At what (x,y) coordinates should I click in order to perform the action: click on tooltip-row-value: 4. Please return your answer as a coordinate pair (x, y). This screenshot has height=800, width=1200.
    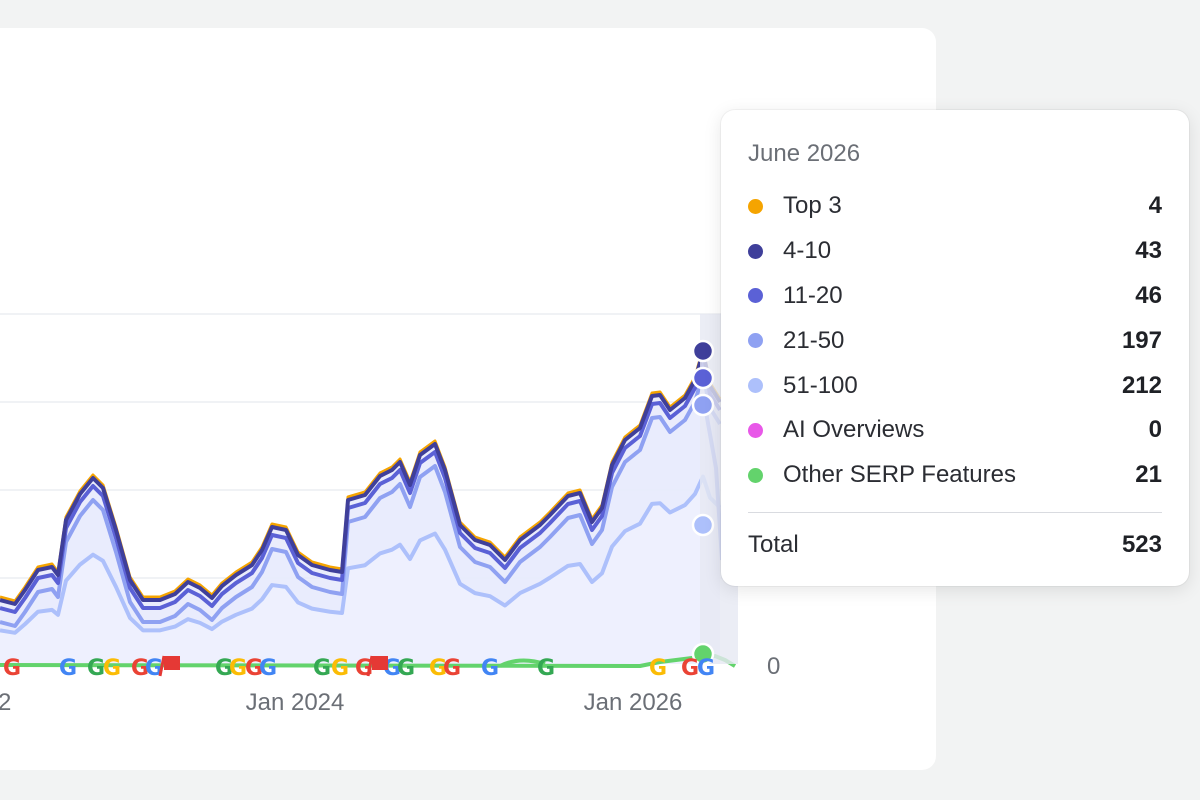
    Looking at the image, I should click on (1155, 206).